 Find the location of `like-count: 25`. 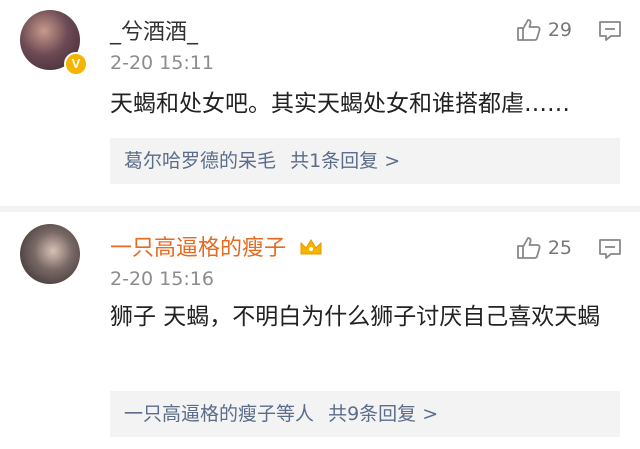

like-count: 25 is located at coordinates (559, 248).